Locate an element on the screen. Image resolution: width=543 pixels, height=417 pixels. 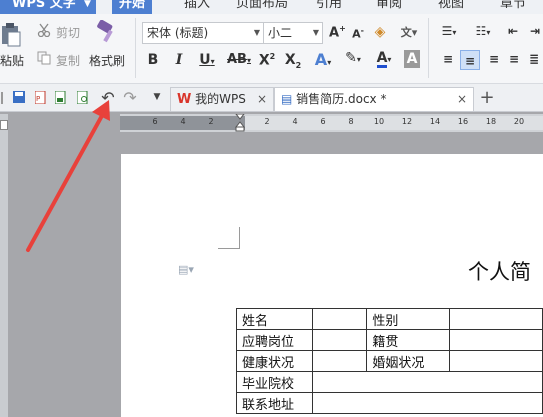
annotation-arrow is located at coordinates (68, 176).